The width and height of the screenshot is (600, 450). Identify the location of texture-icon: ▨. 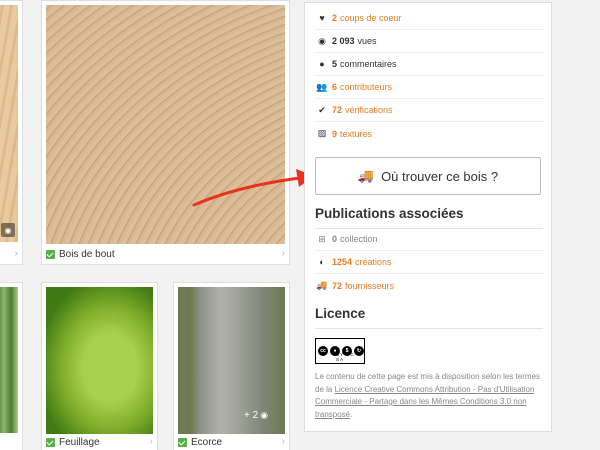
(322, 133).